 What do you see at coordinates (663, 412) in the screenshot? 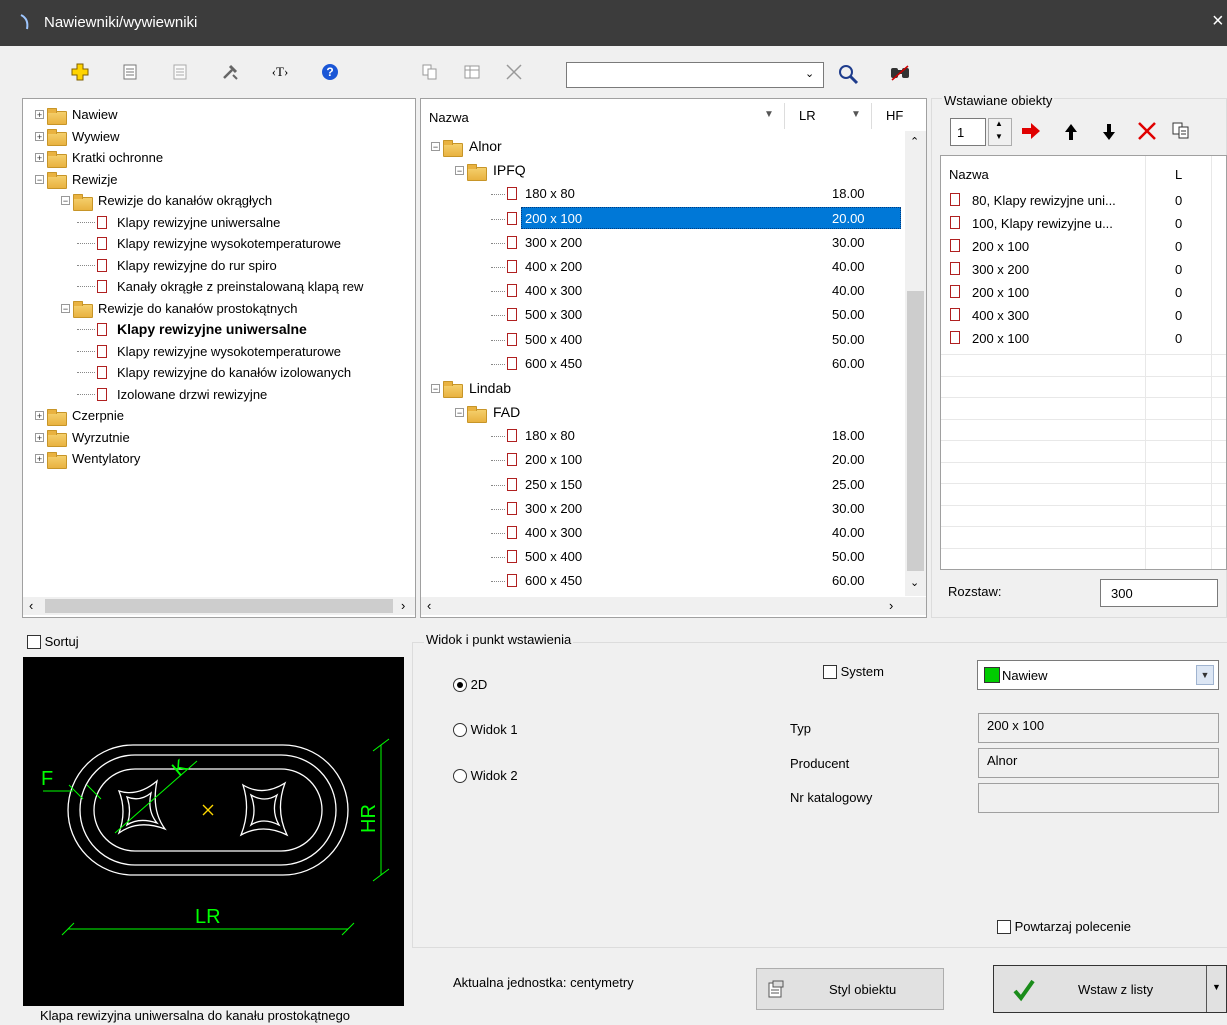
I see `catalog-row: − FAD` at bounding box center [663, 412].